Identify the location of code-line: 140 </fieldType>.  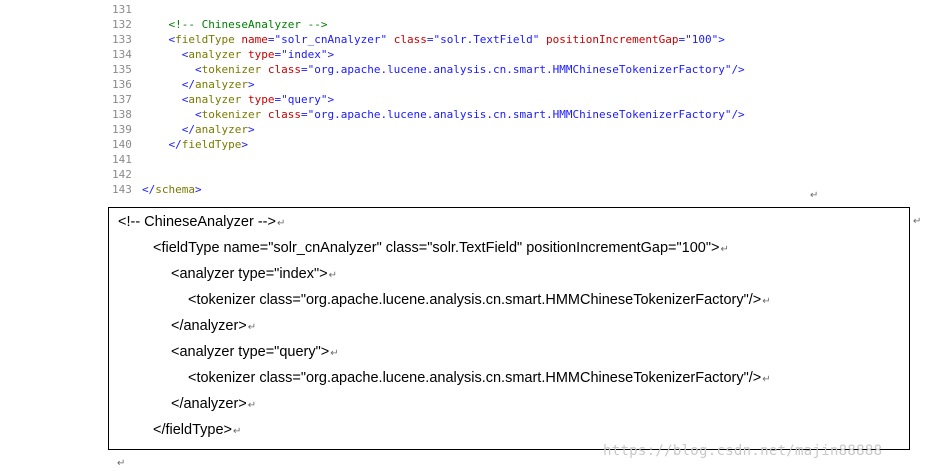
(180, 144).